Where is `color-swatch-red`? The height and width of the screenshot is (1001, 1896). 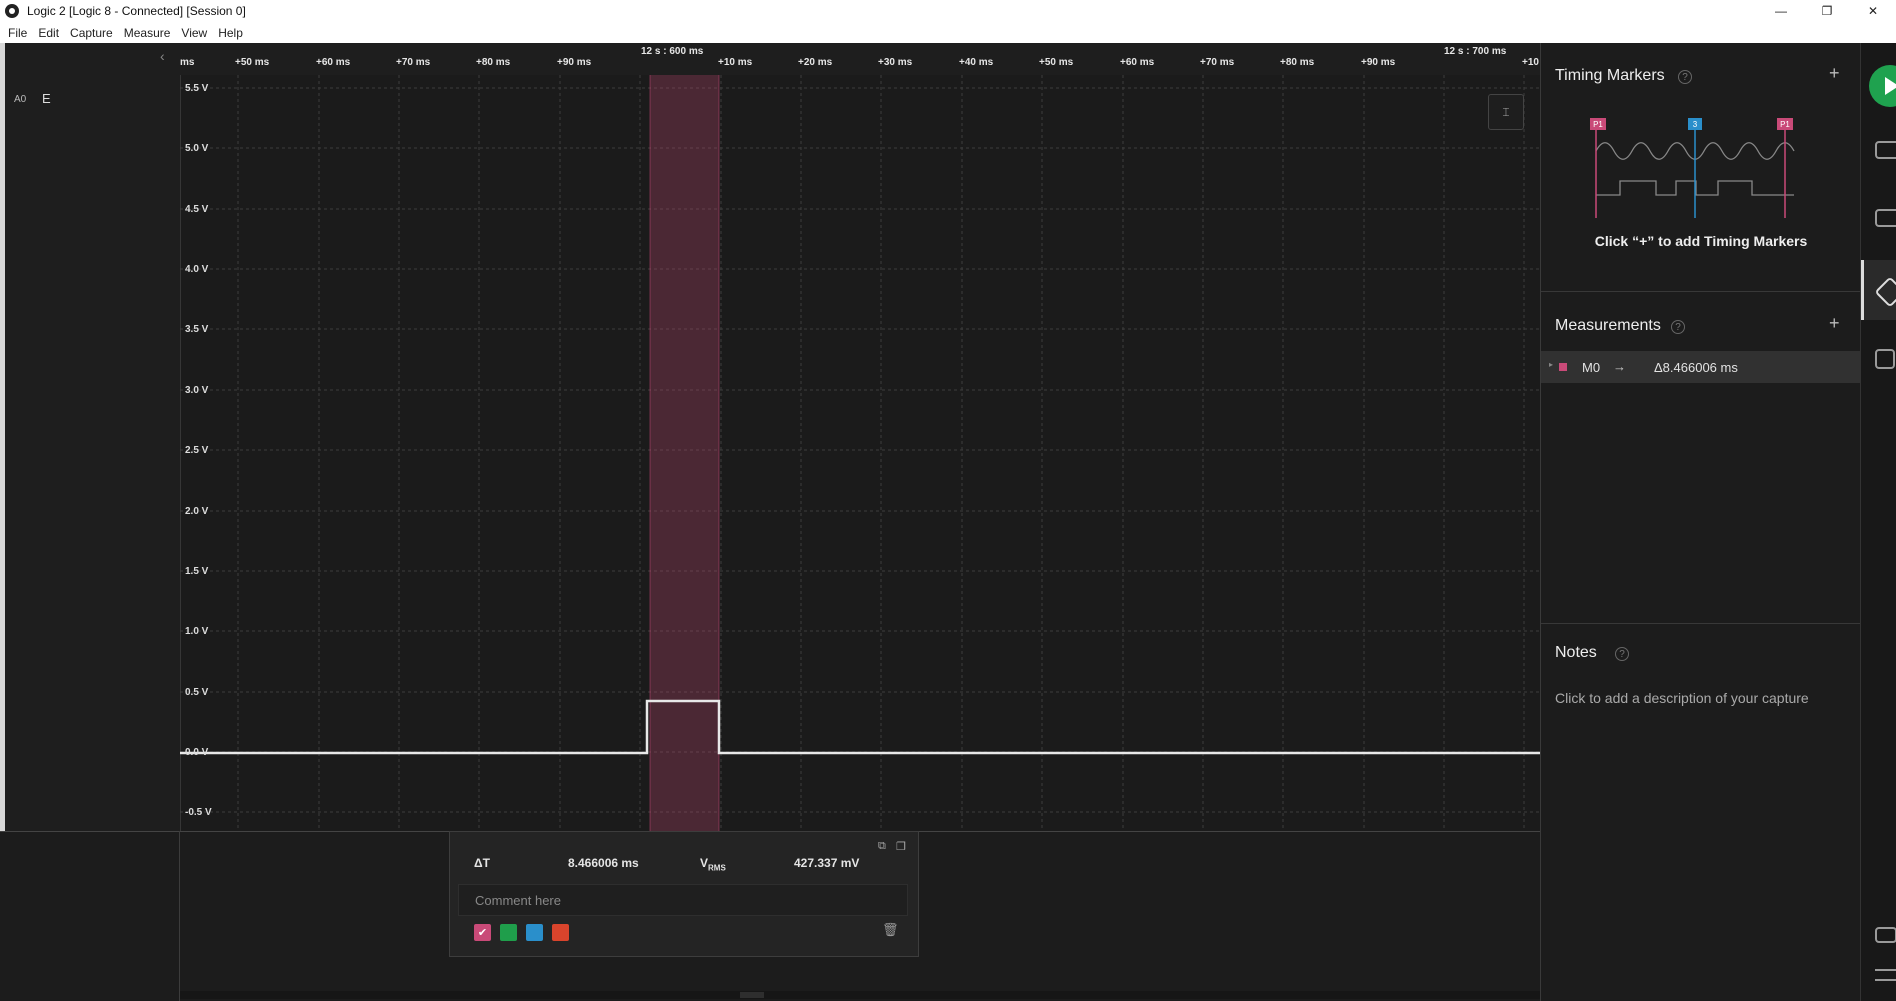 color-swatch-red is located at coordinates (560, 932).